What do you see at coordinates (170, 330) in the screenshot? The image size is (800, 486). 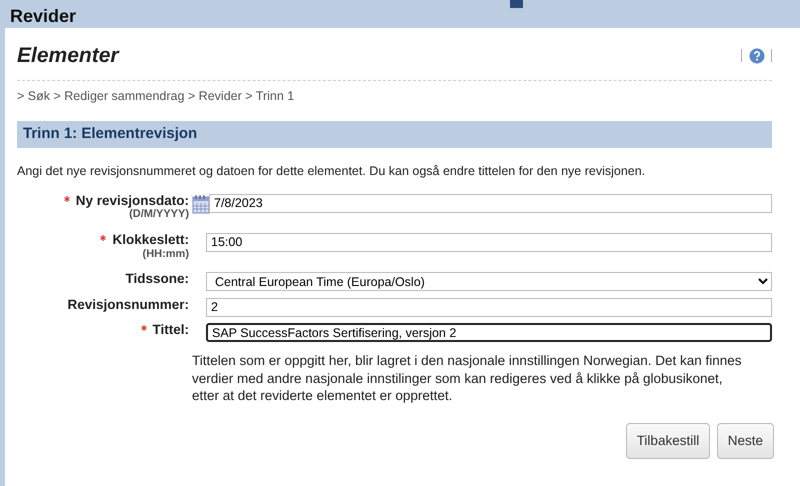 I see `field-label: Tittel:` at bounding box center [170, 330].